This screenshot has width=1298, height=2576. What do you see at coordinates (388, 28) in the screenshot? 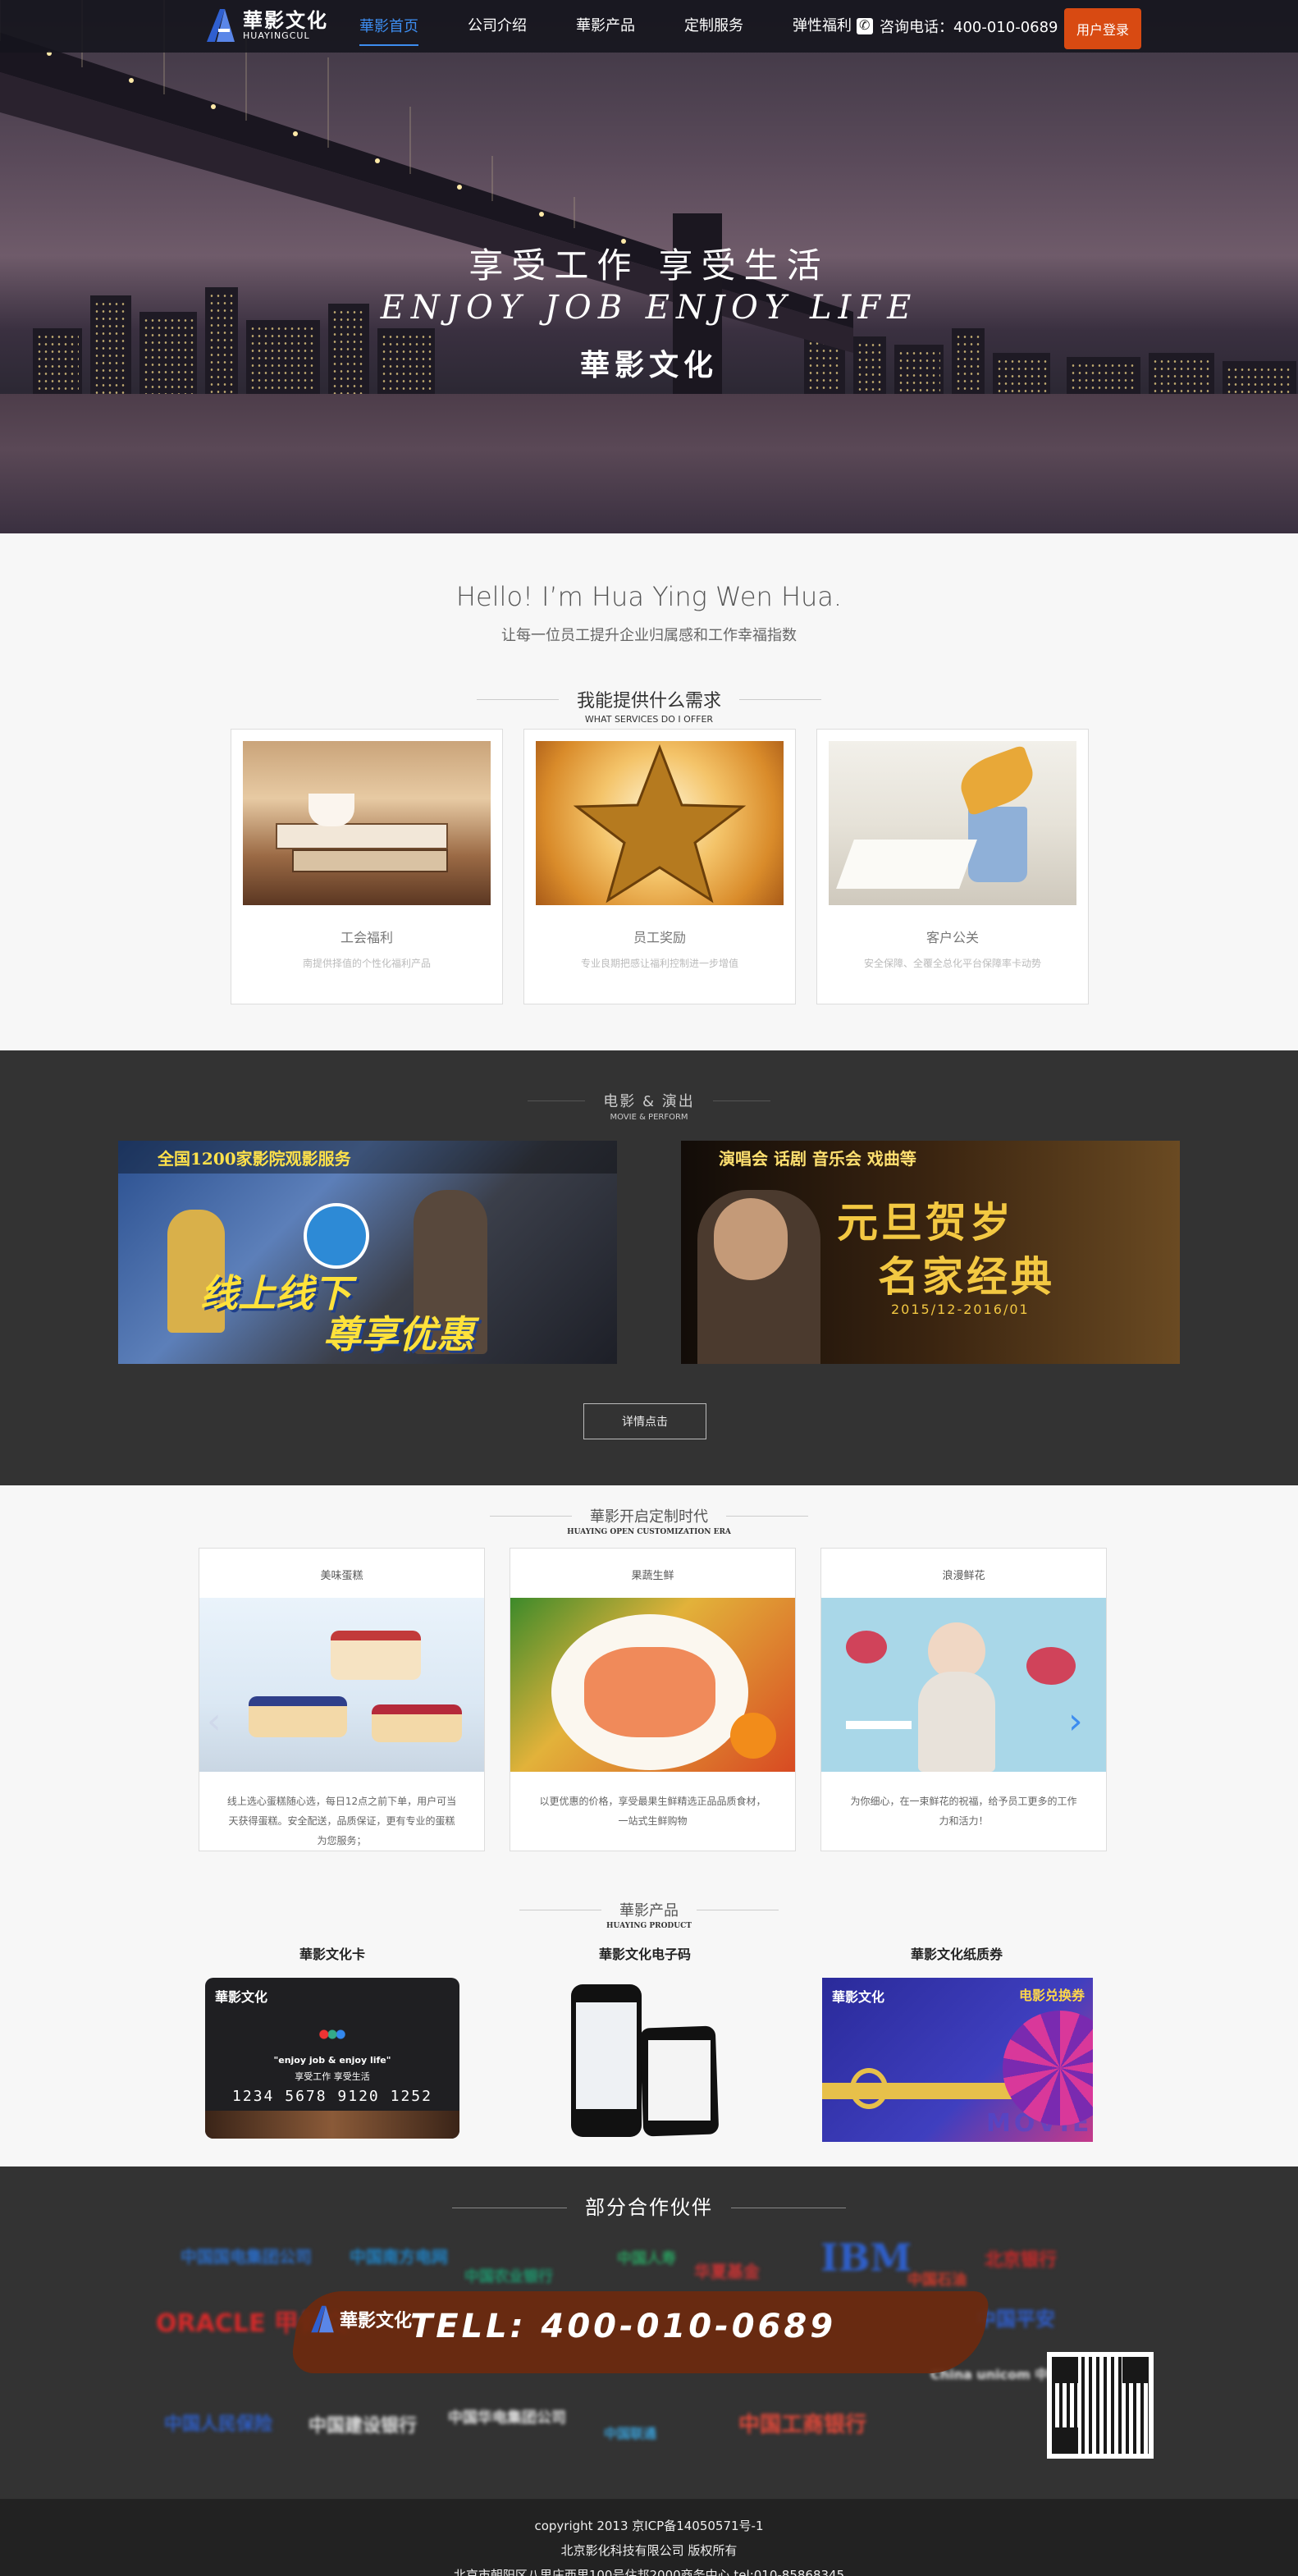
I see `nav-item-home: 華影首页` at bounding box center [388, 28].